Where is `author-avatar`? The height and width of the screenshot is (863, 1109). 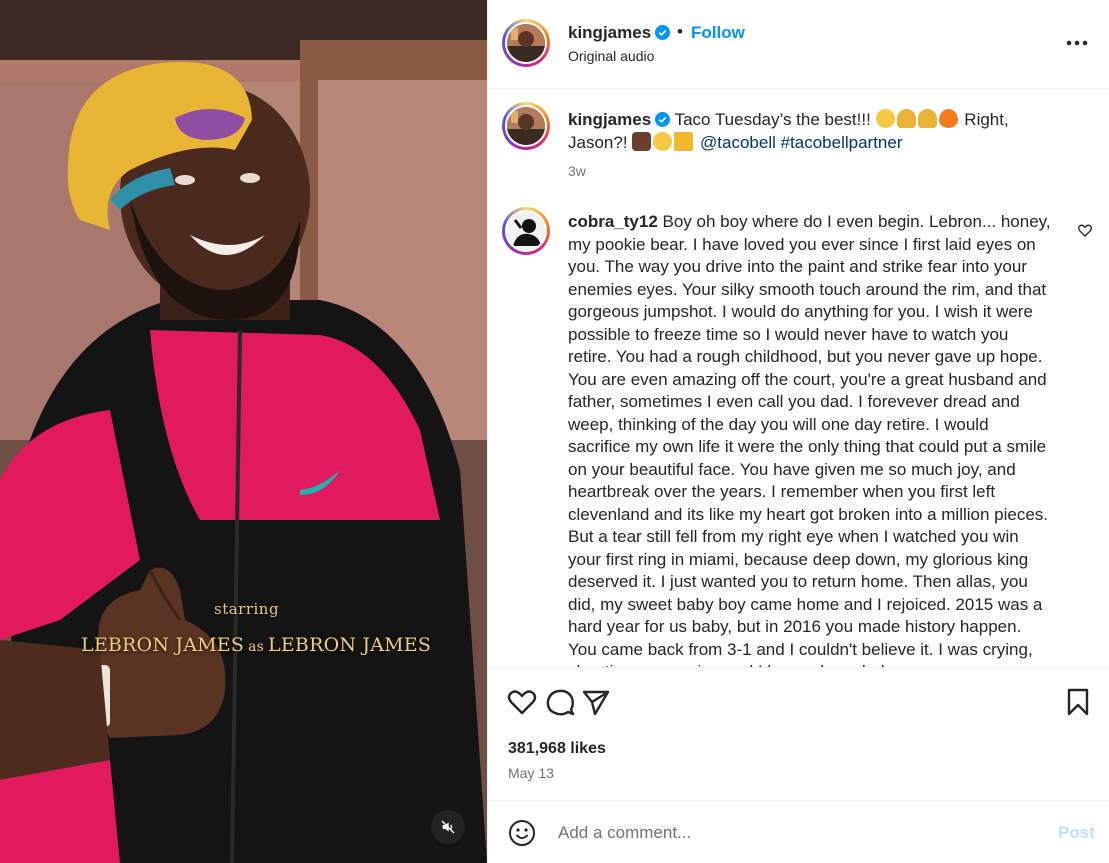
author-avatar is located at coordinates (526, 43).